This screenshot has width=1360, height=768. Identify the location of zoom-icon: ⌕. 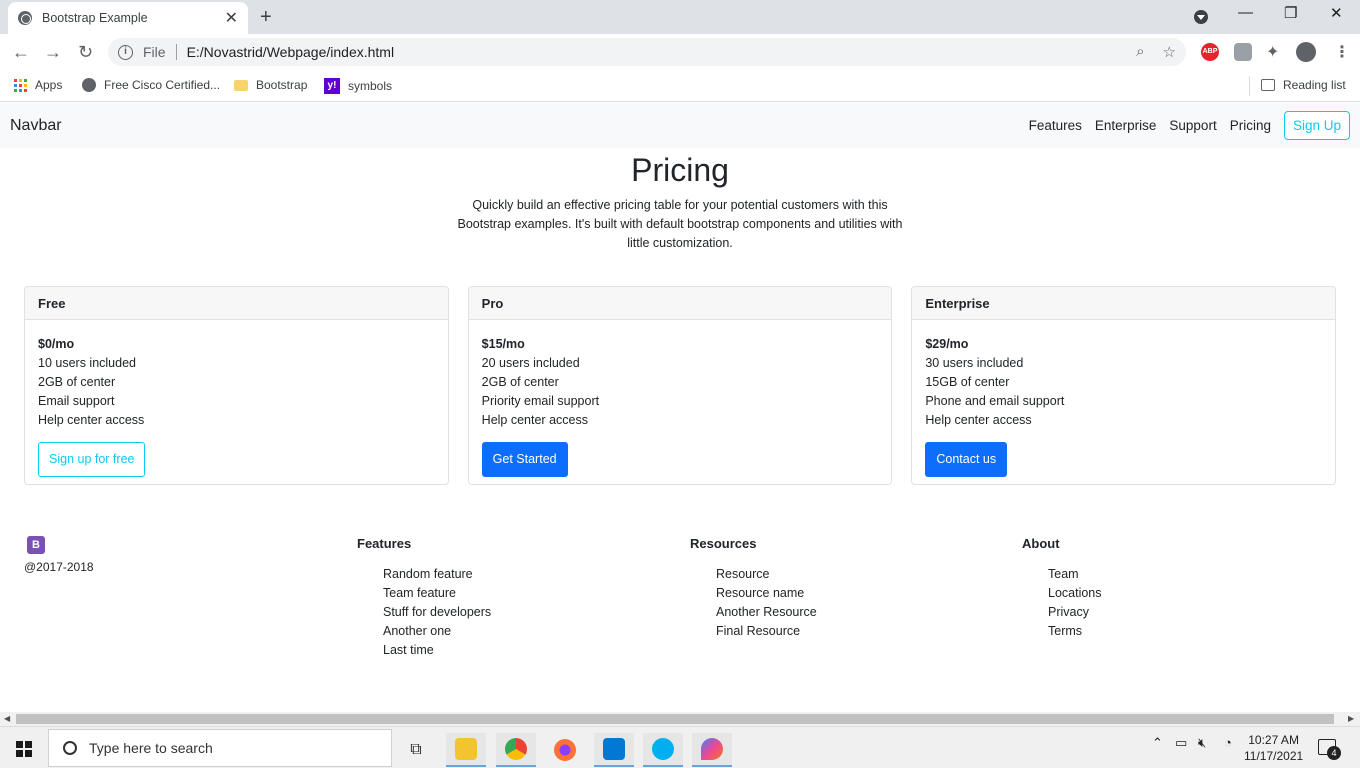
(1140, 52).